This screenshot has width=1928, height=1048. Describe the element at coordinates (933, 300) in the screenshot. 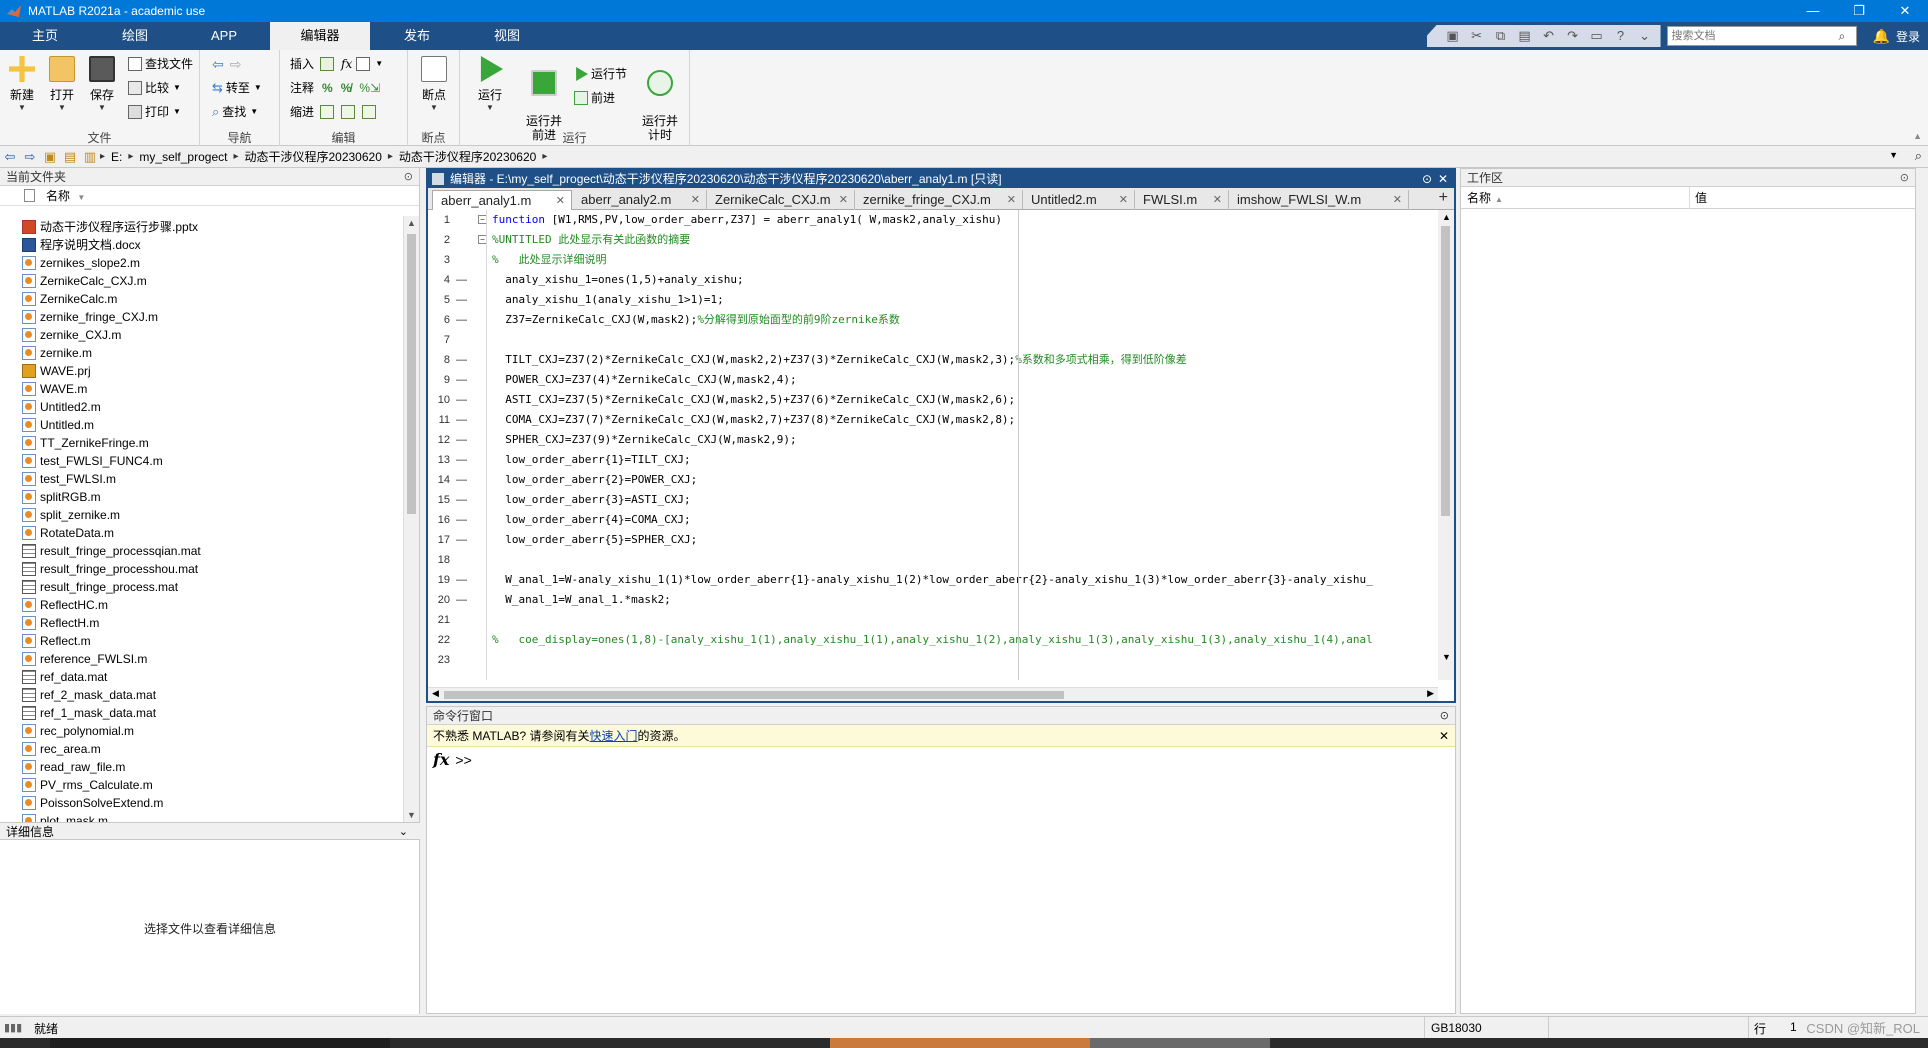

I see `code-line: 5 — analy_xishu_1(analy_xishu_1>1)=1;` at that location.